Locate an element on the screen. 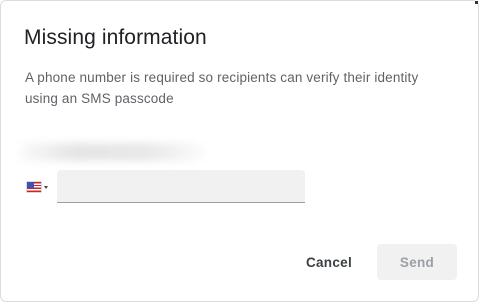 Image resolution: width=481 pixels, height=304 pixels. phone-number-input is located at coordinates (181, 186).